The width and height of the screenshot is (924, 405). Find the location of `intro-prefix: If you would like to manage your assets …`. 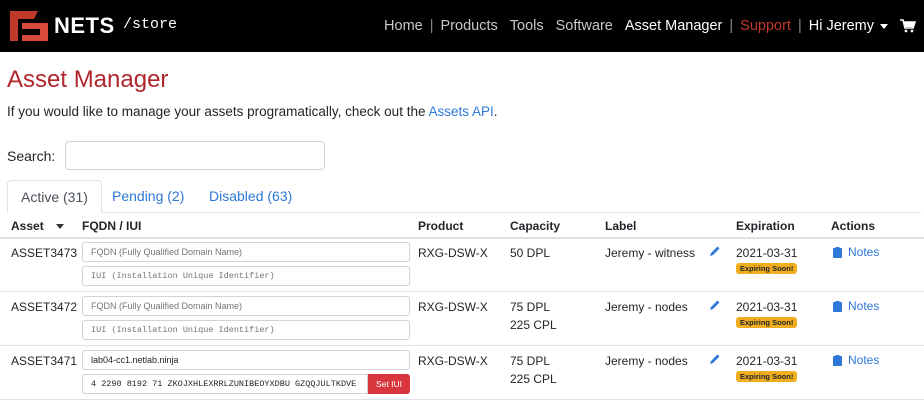

intro-prefix: If you would like to manage your assets … is located at coordinates (218, 111).